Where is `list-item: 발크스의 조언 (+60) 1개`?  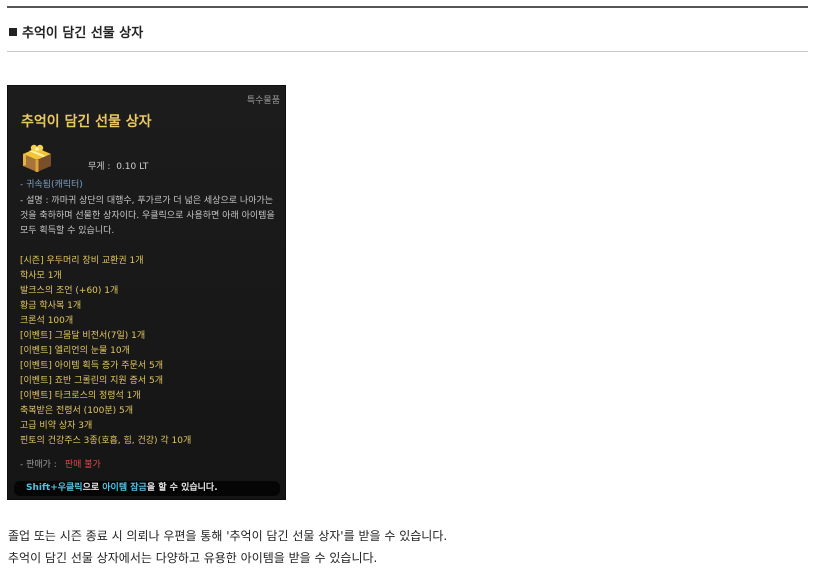 list-item: 발크스의 조언 (+60) 1개 is located at coordinates (69, 291).